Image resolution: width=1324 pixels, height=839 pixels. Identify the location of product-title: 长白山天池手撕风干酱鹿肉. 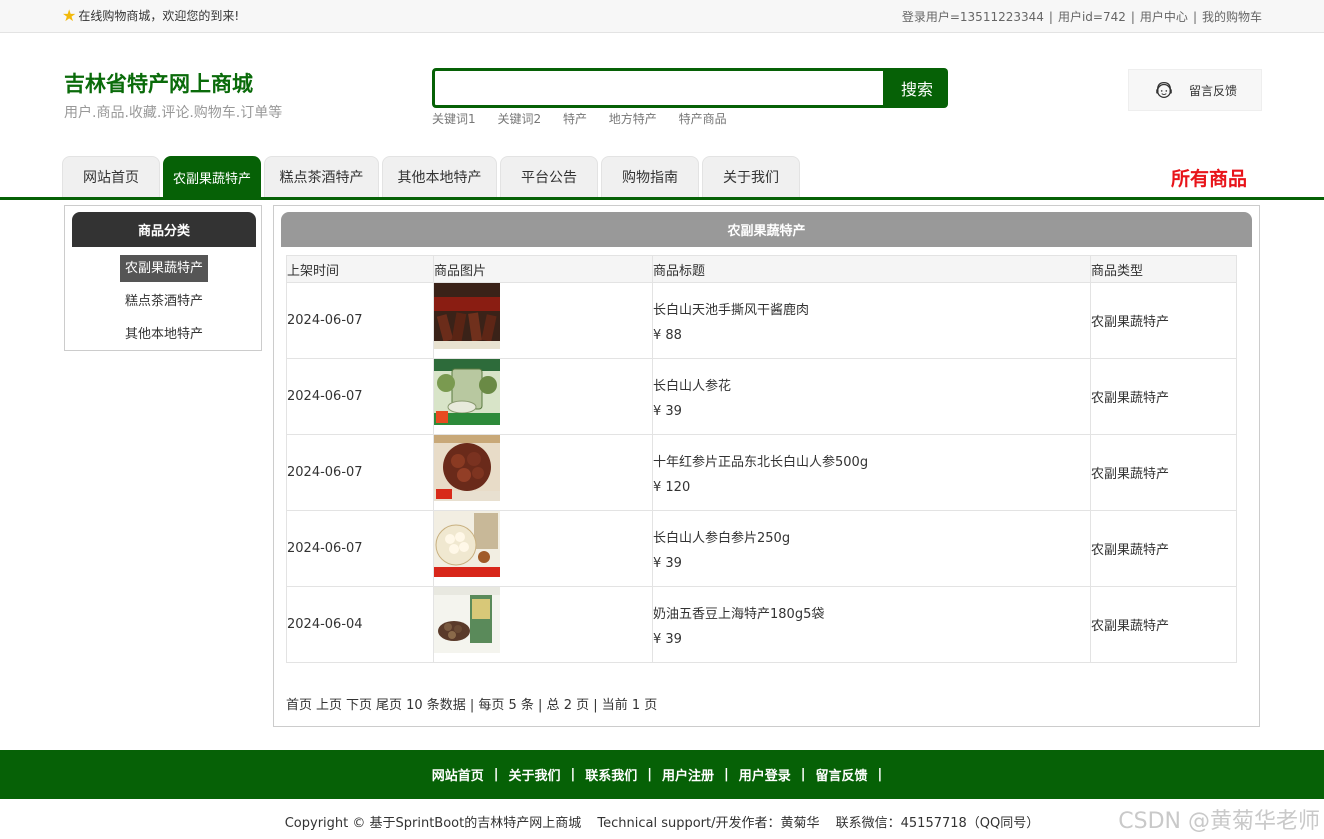
(871, 308).